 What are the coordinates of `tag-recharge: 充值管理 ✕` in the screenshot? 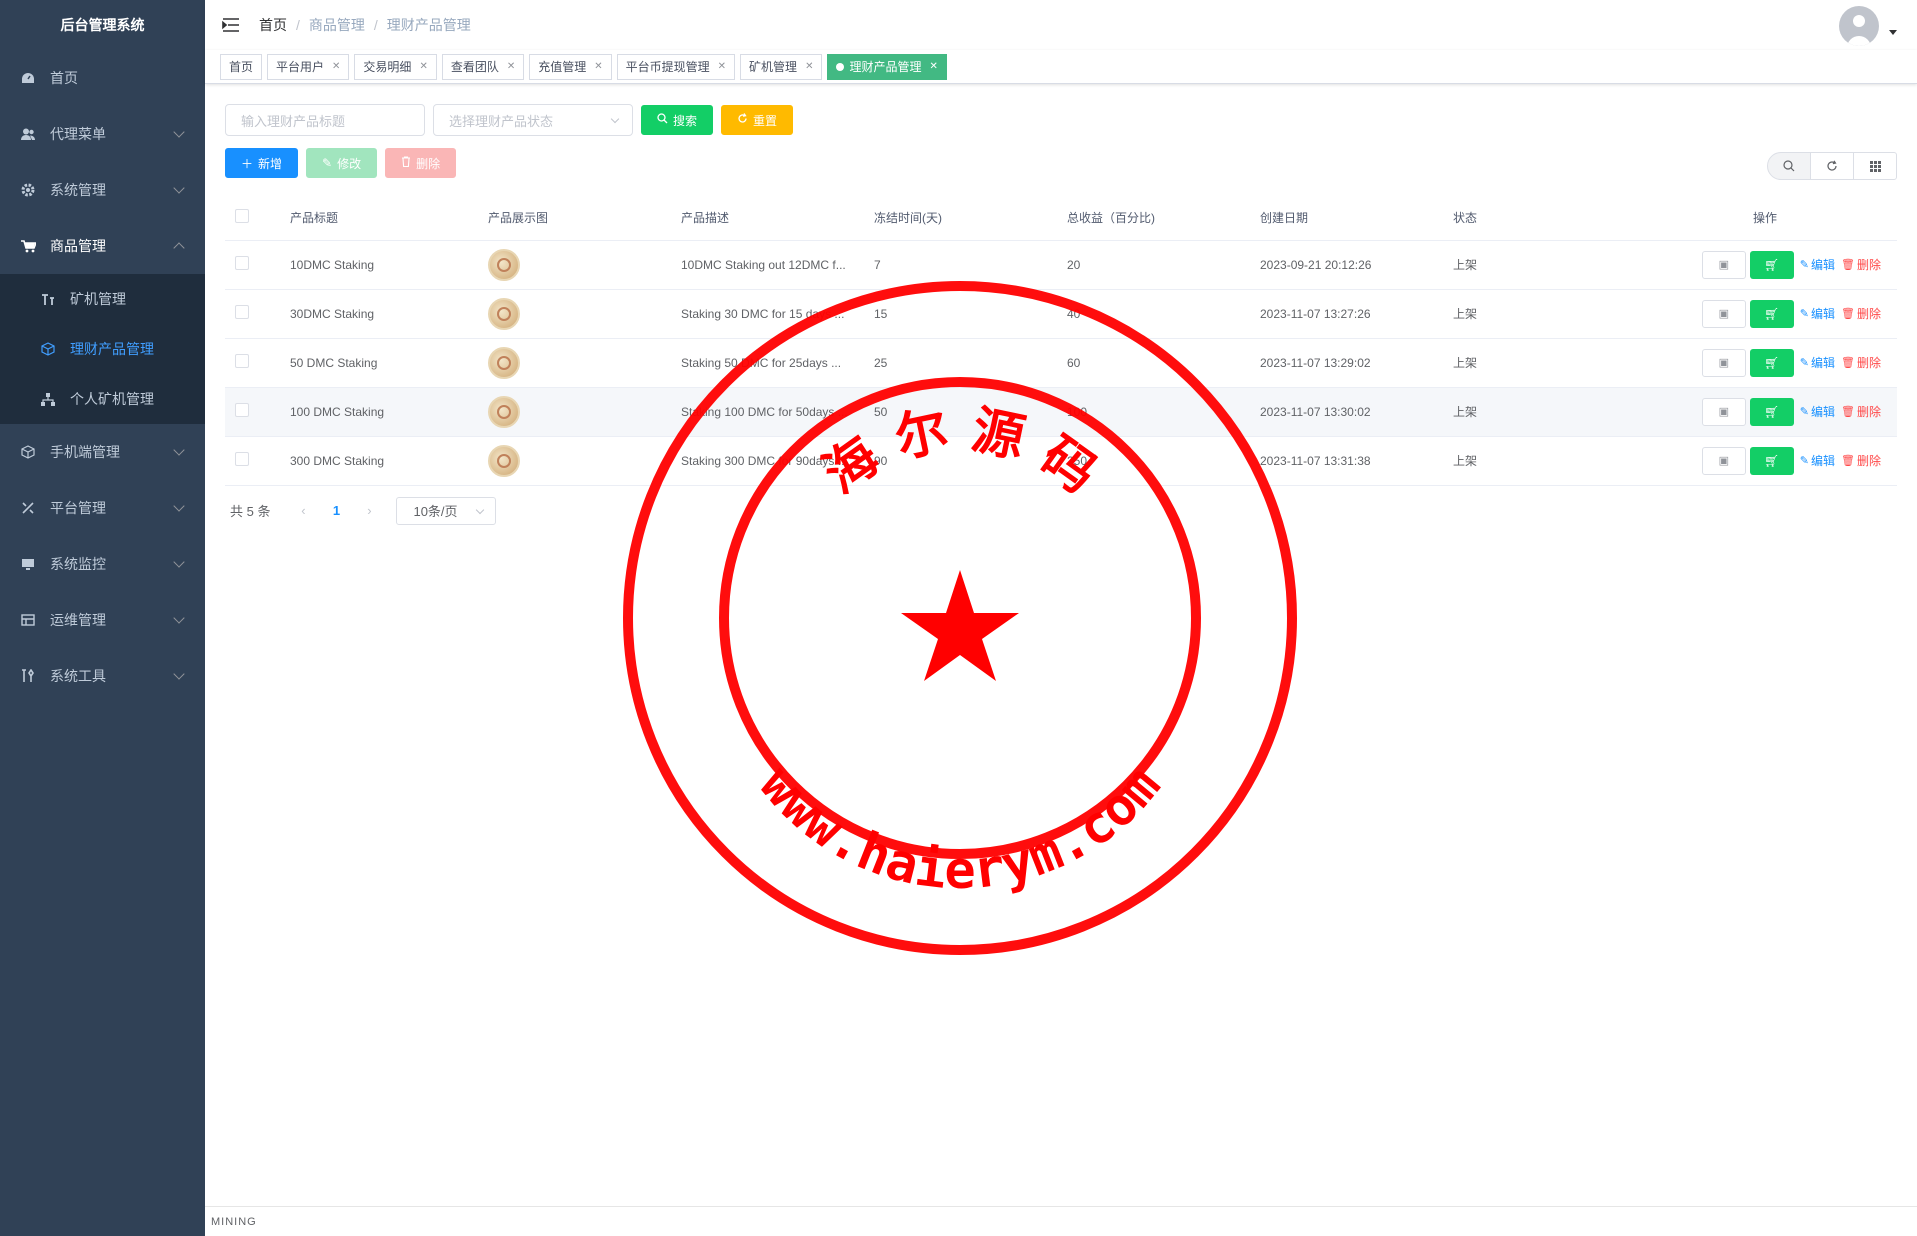 It's located at (570, 66).